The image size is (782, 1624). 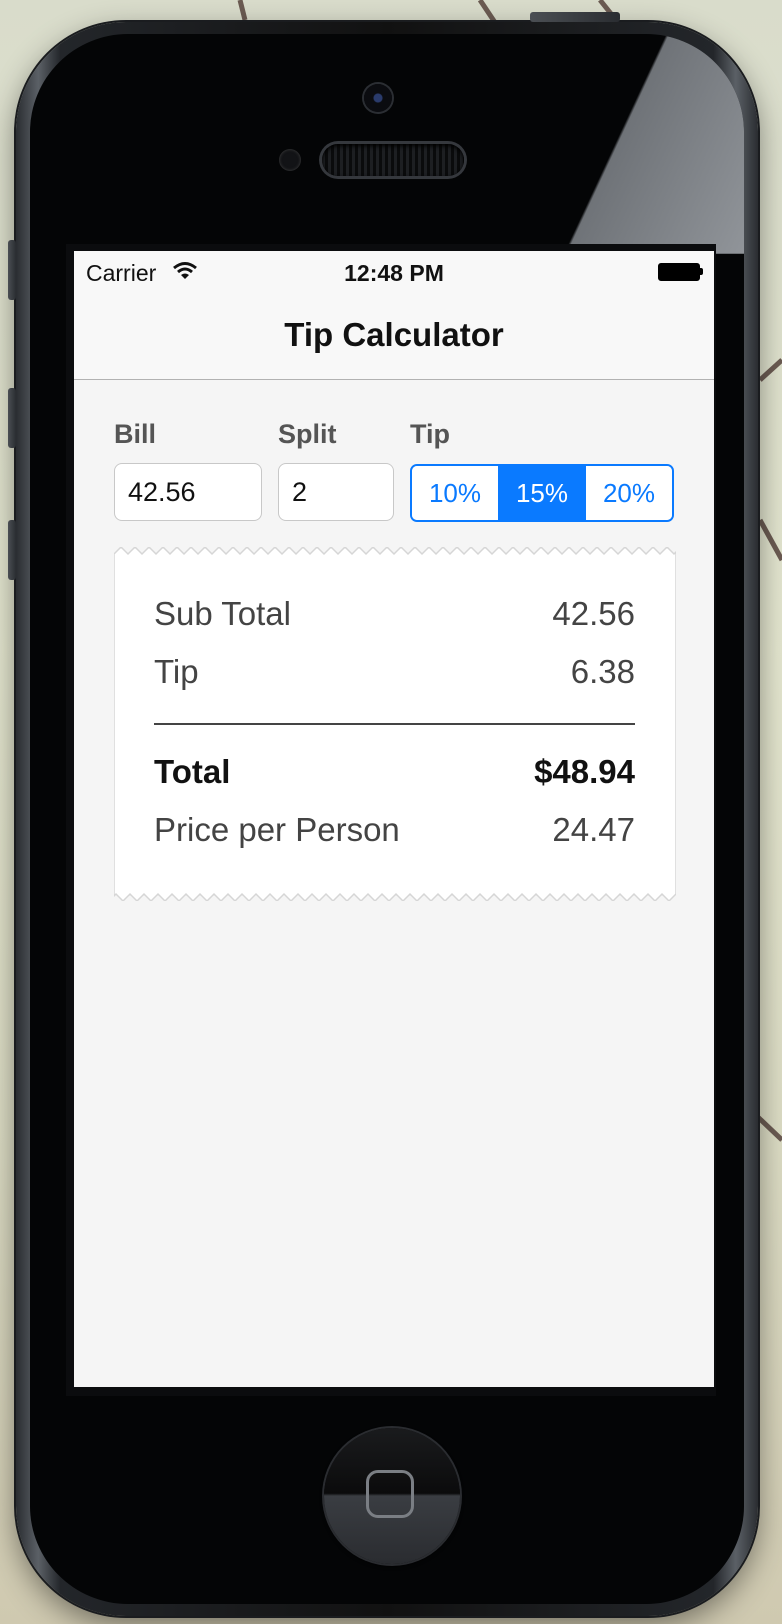 What do you see at coordinates (12, 270) in the screenshot?
I see `mute-switch` at bounding box center [12, 270].